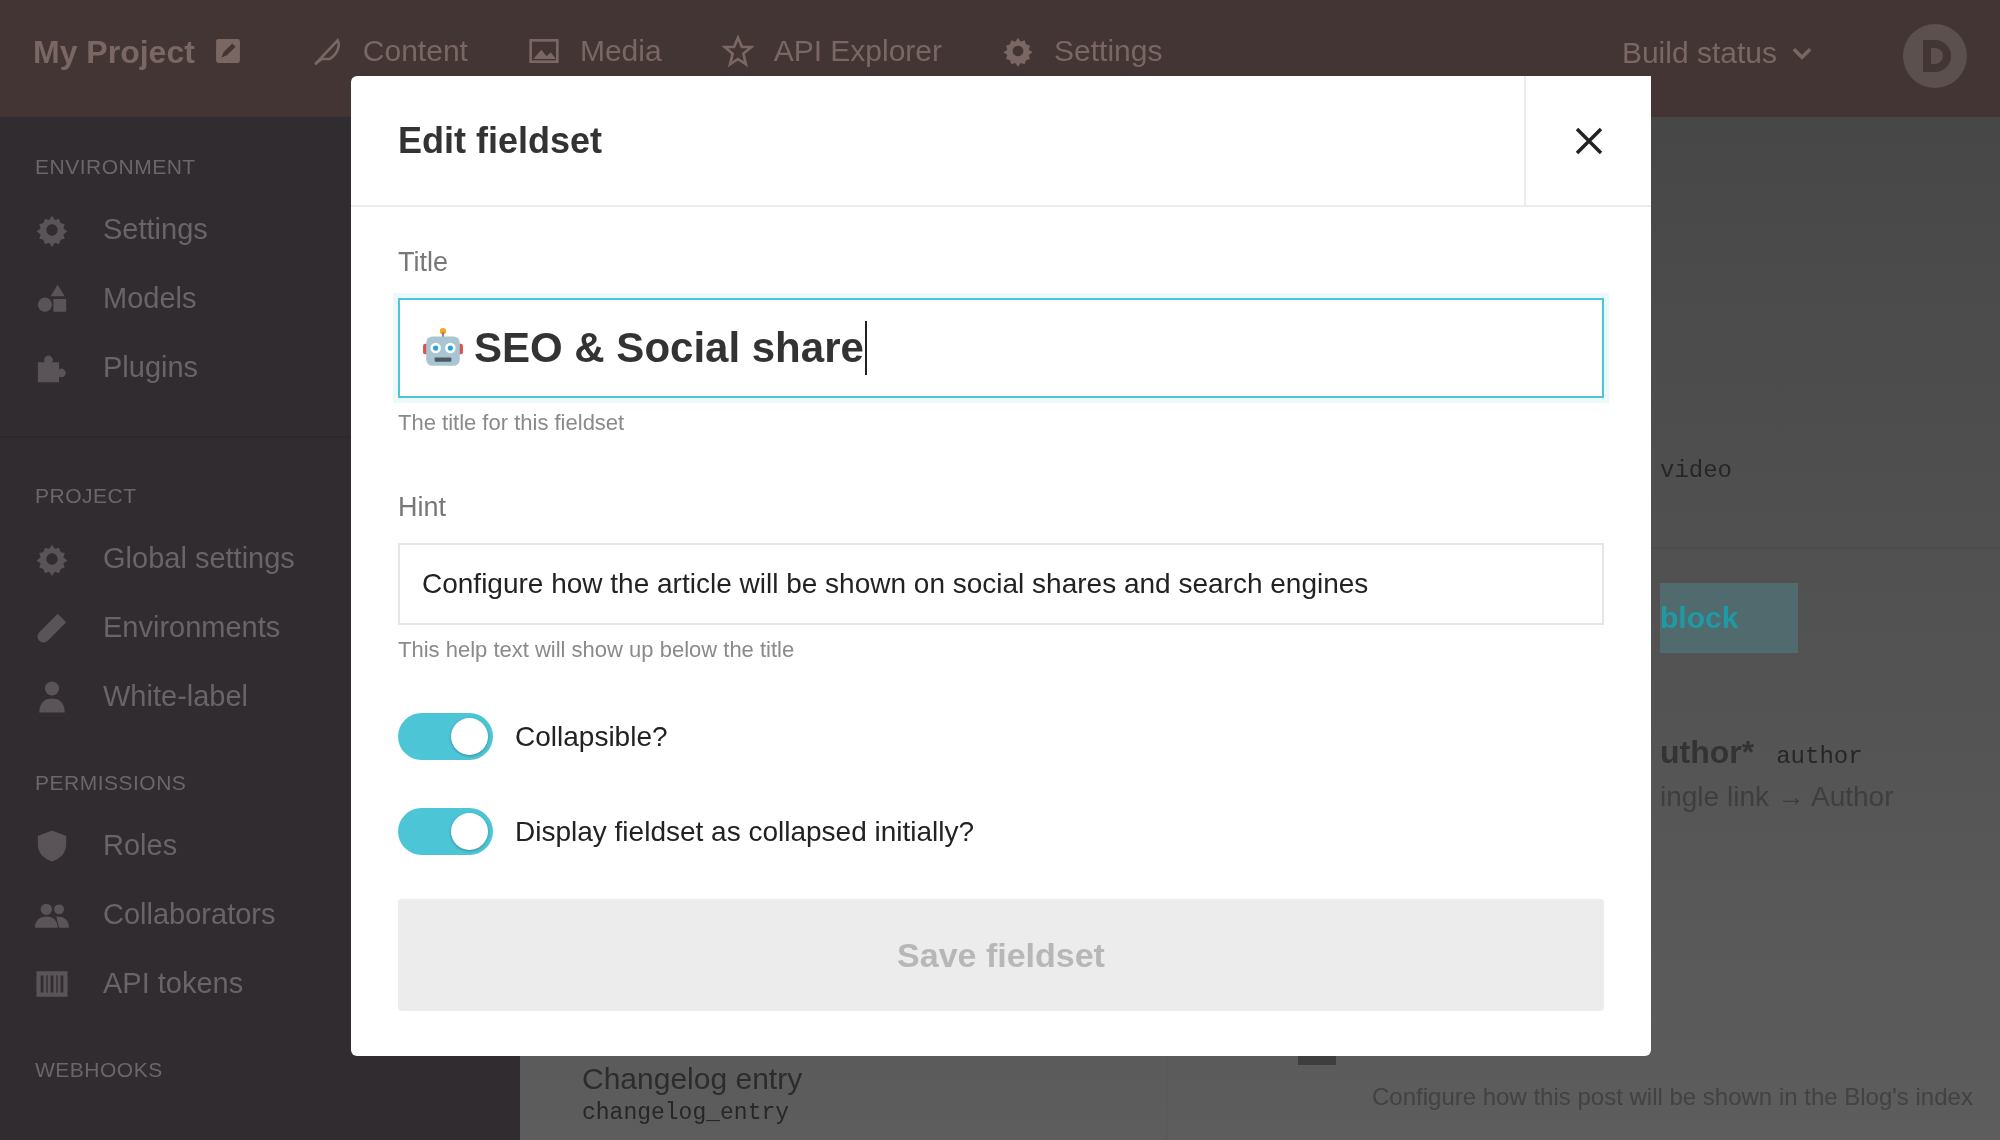 The height and width of the screenshot is (1140, 2000). Describe the element at coordinates (111, 782) in the screenshot. I see `section-heading: PERMISSIONS` at that location.